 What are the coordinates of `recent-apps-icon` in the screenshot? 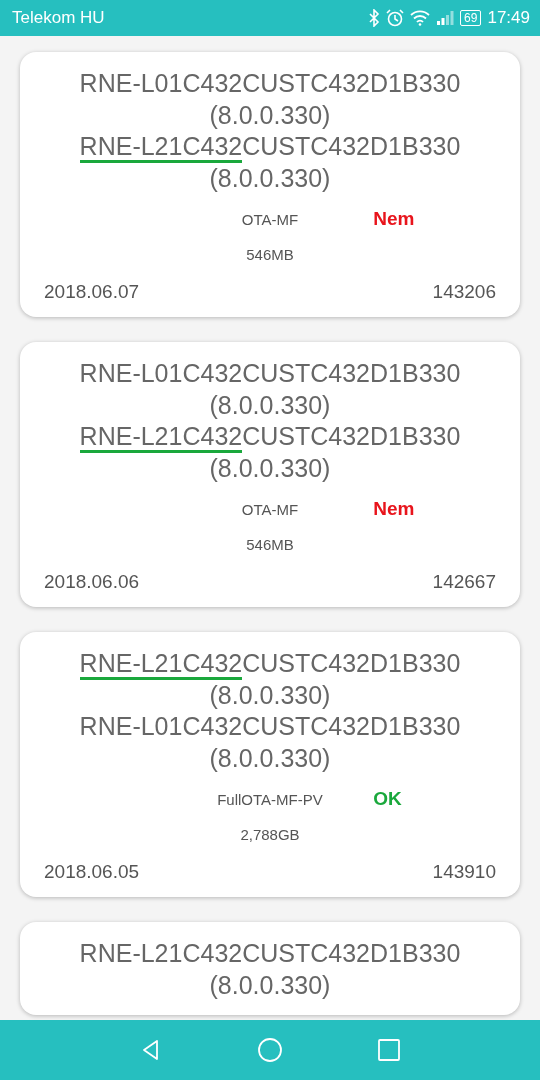 It's located at (389, 1050).